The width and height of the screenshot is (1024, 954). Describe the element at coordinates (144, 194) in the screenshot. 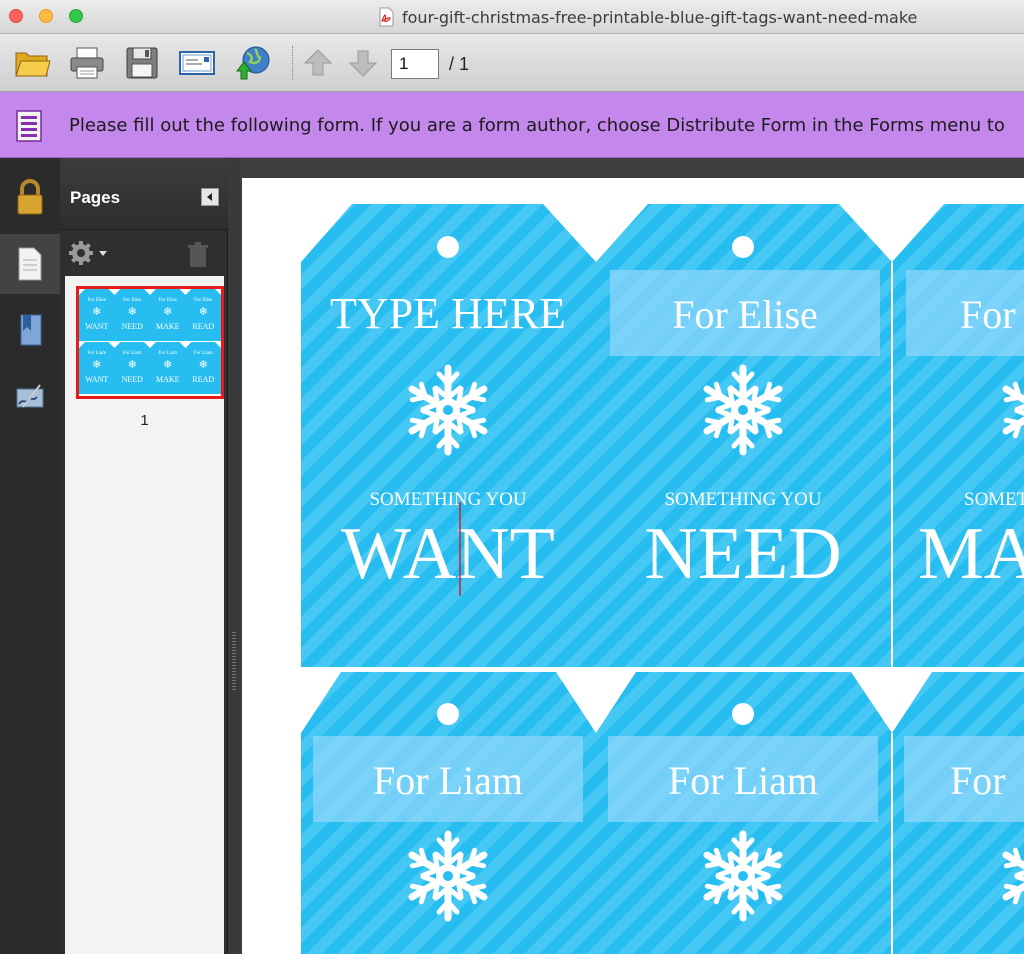

I see `pages-panel-header: Pages` at that location.